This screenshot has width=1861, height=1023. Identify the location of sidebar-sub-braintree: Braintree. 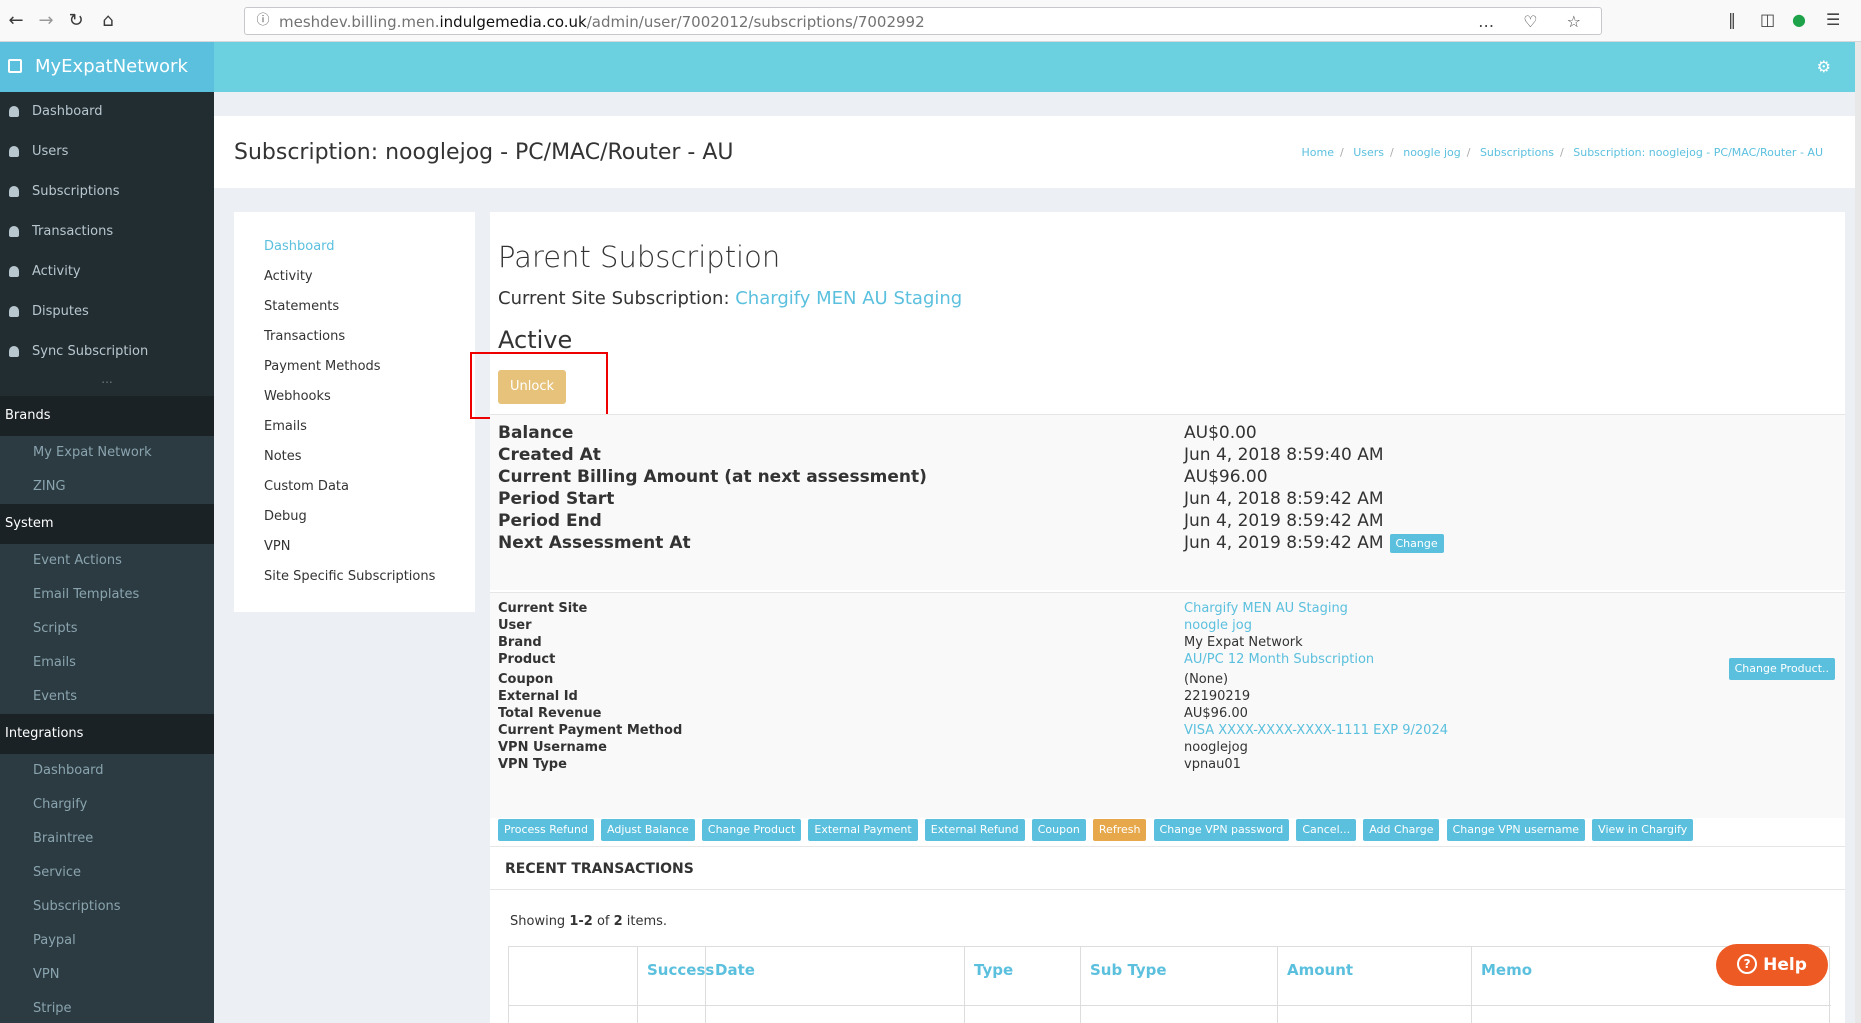
(107, 839).